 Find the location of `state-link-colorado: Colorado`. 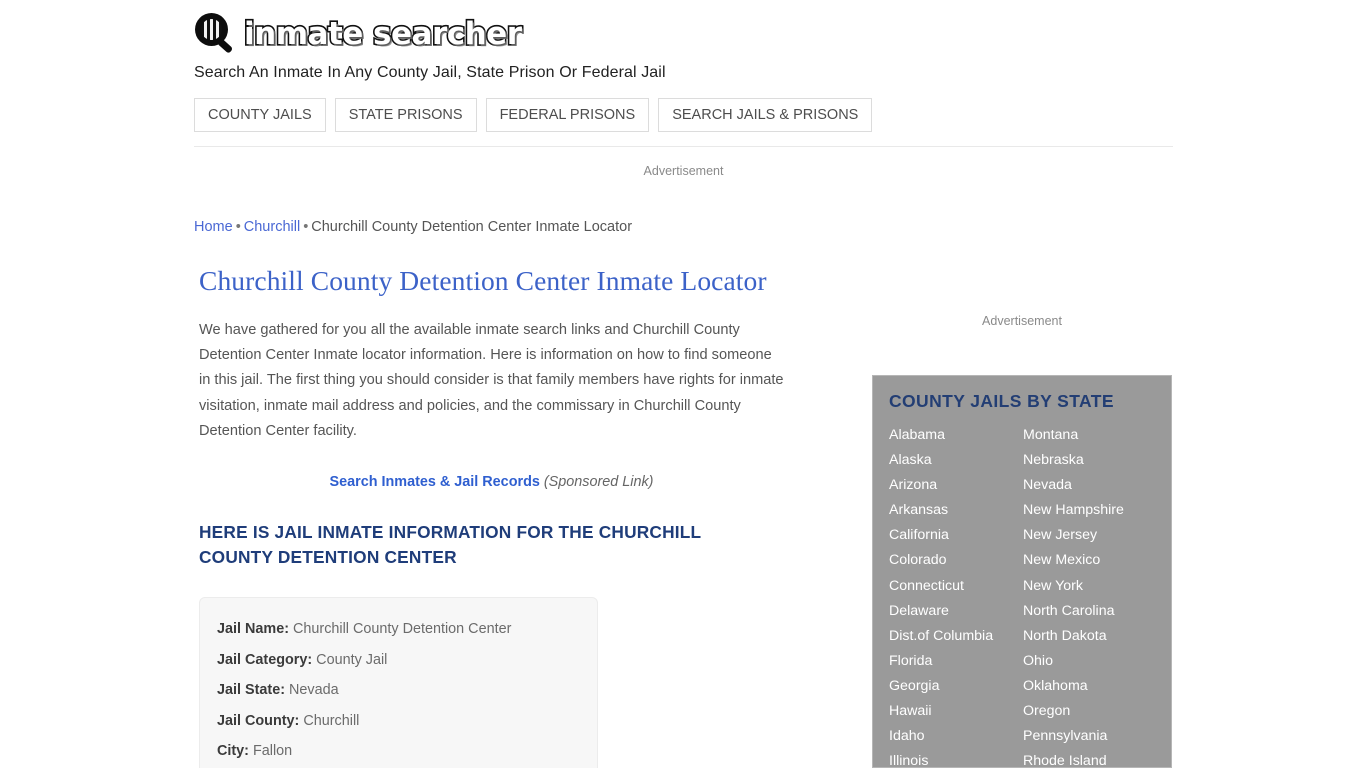

state-link-colorado: Colorado is located at coordinates (956, 560).